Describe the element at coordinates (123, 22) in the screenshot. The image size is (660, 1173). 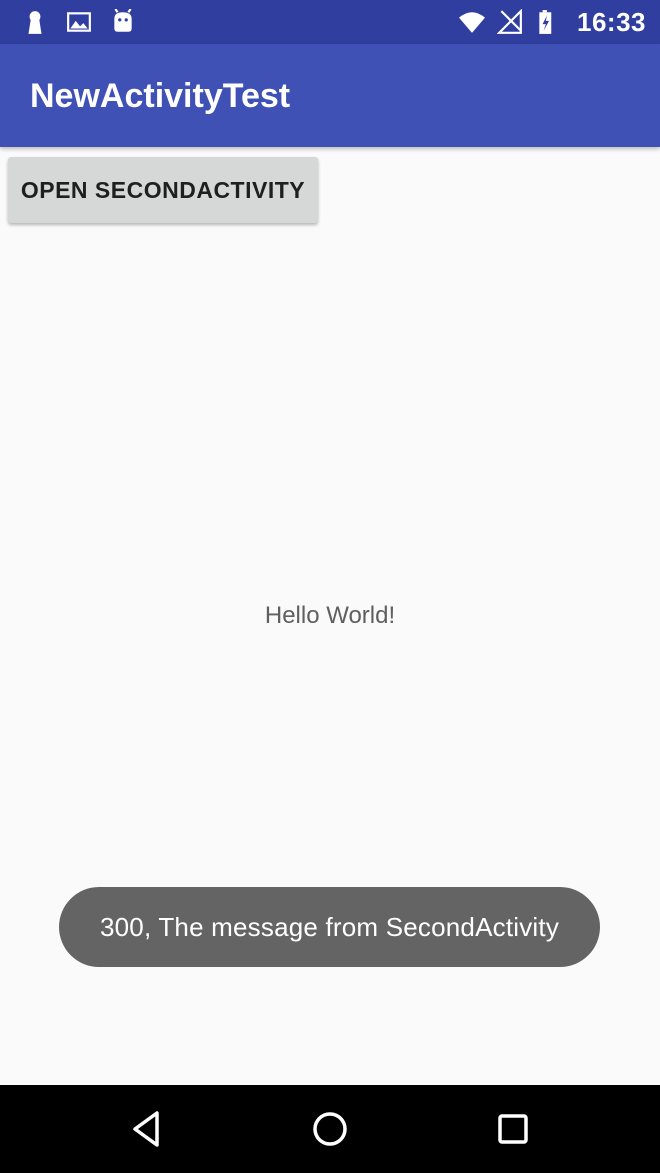
I see `android-icon` at that location.